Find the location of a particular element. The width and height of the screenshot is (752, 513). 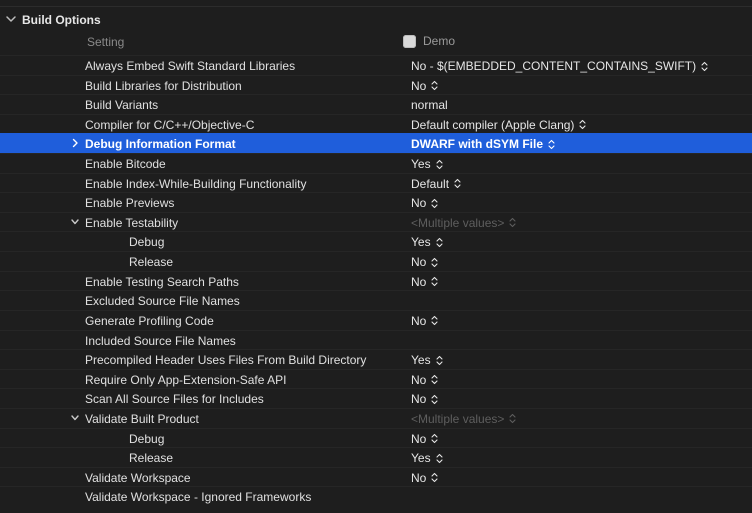

setting-name: Always Embed Swift Standard Libraries is located at coordinates (190, 66).